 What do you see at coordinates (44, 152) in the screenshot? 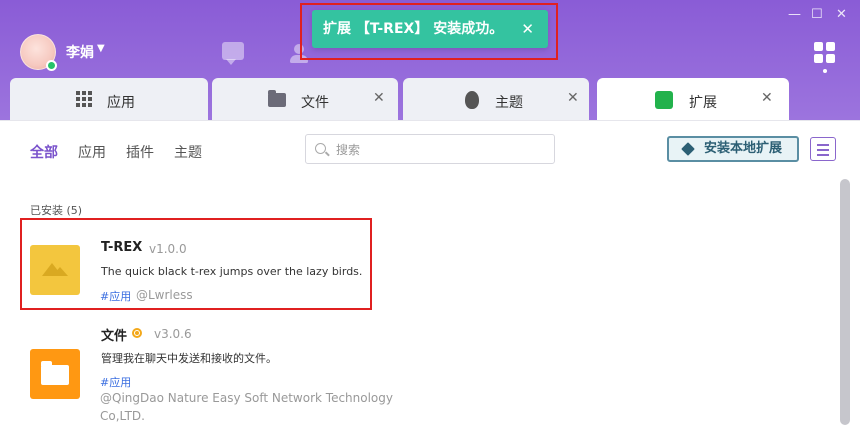
I see `filter-all: 全部` at bounding box center [44, 152].